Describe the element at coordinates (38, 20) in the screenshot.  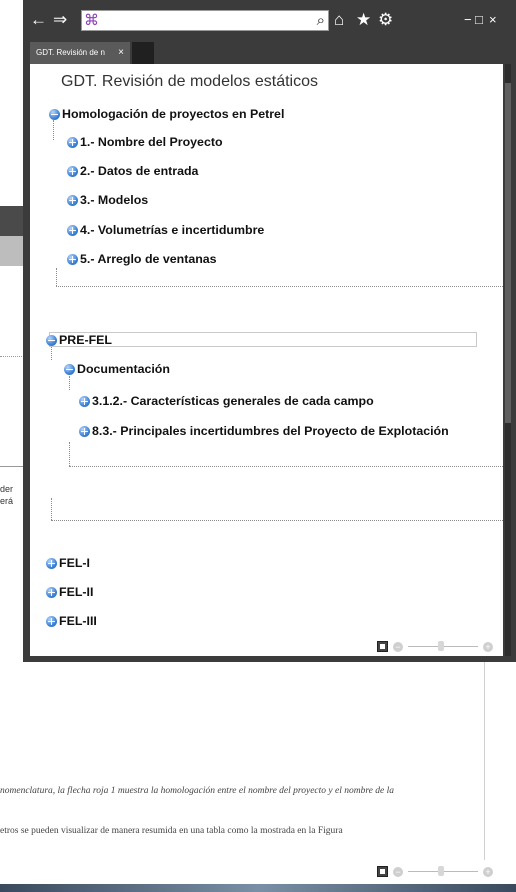
I see `arrow-left-icon: ←` at that location.